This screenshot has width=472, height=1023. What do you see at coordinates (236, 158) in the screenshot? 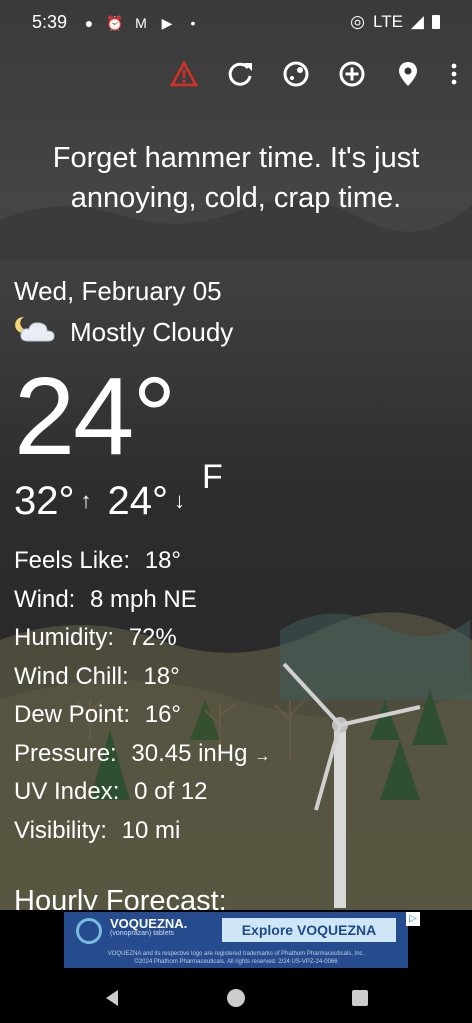
I see `headline-line-1: Forget hammer time. It's just` at bounding box center [236, 158].